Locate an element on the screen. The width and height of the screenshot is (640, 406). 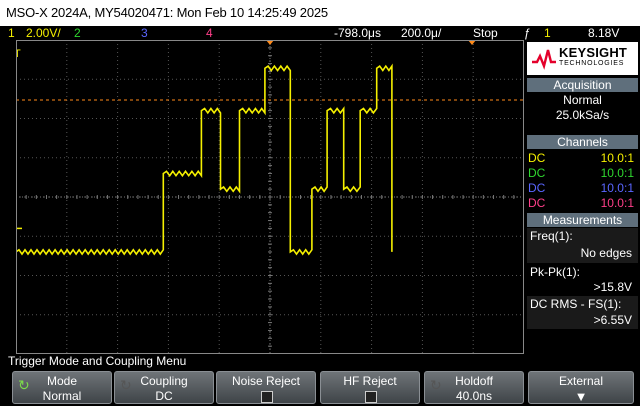
brand-name: KEYSIGHT is located at coordinates (593, 52).